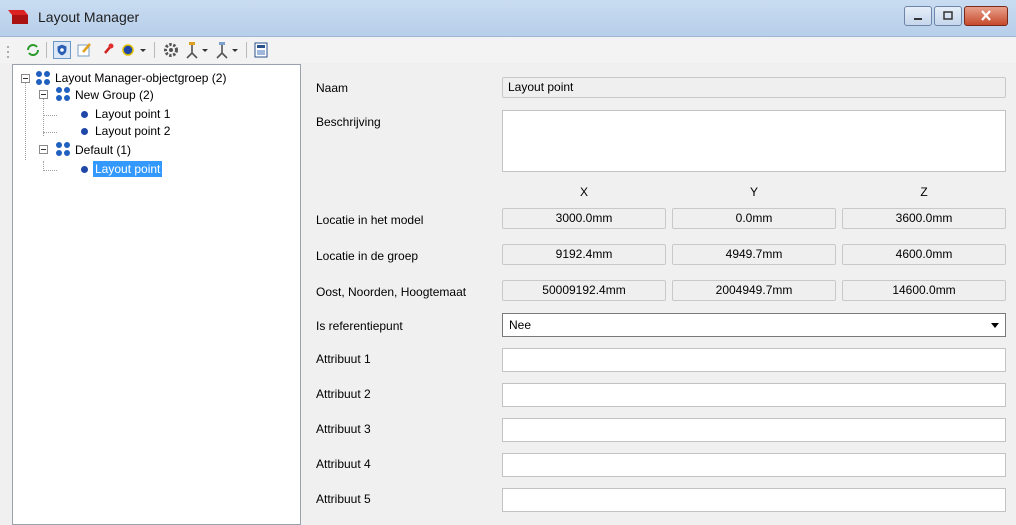 The width and height of the screenshot is (1016, 525). Describe the element at coordinates (924, 254) in the screenshot. I see `locatie-groep-z: 4600.0mm` at that location.